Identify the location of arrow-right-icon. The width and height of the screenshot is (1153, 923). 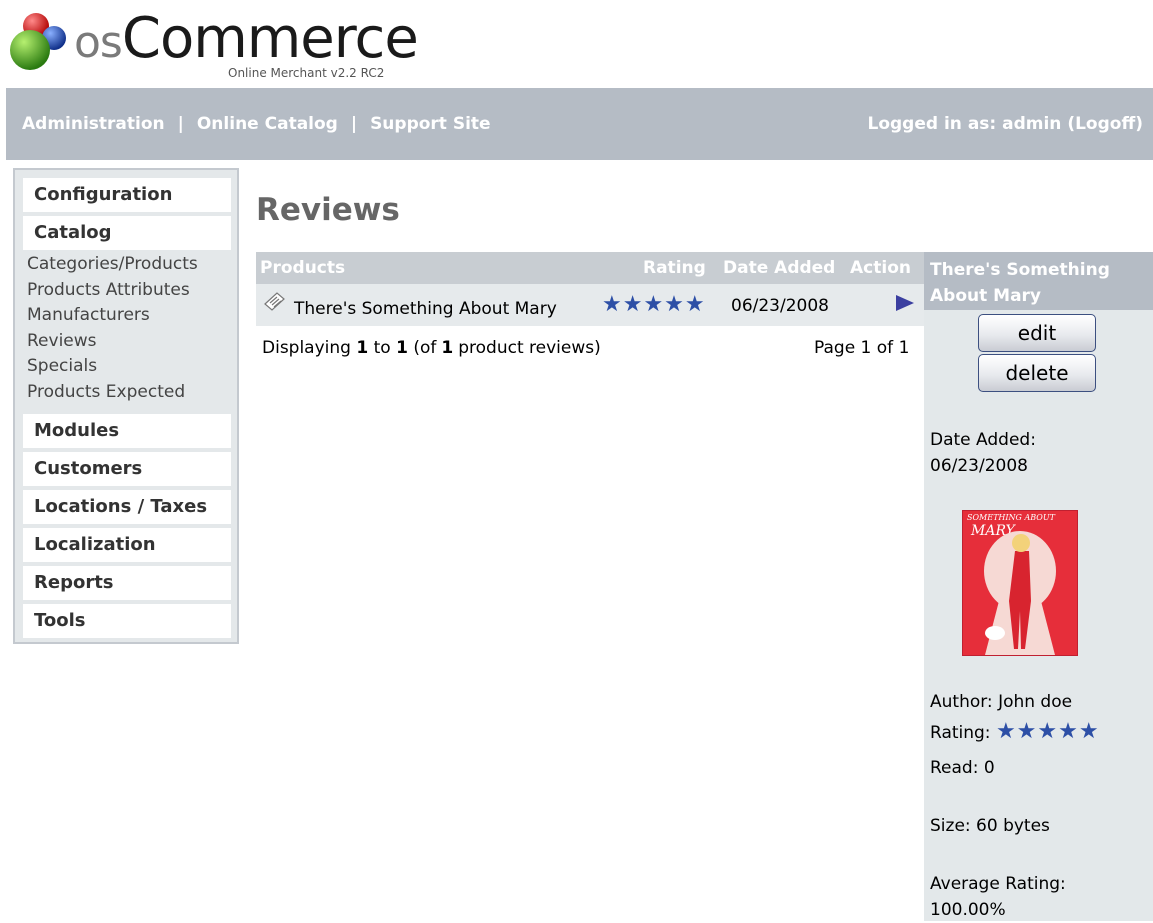
(905, 303).